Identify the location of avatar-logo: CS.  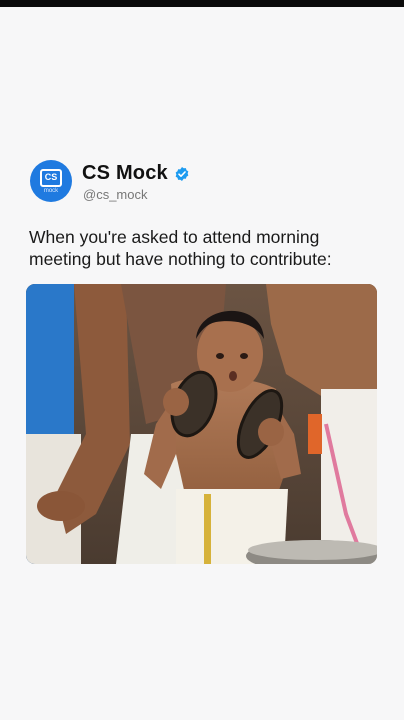
(51, 177).